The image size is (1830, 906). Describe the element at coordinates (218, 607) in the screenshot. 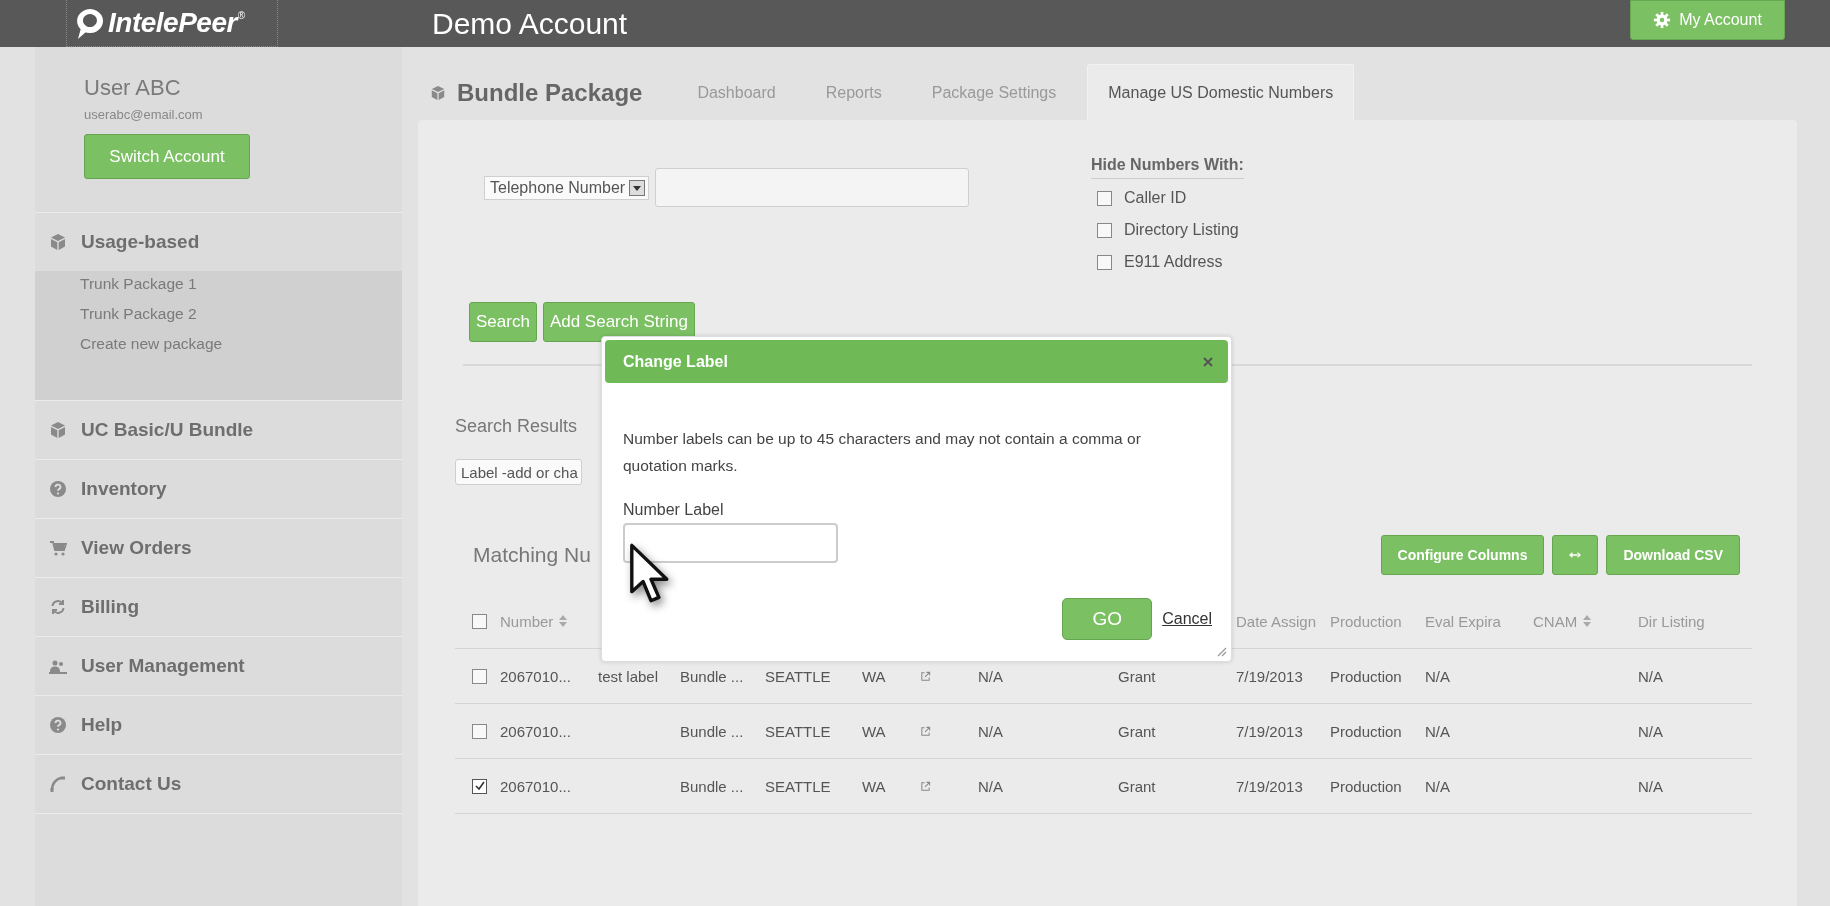

I see `sidebar-item: Billing` at that location.